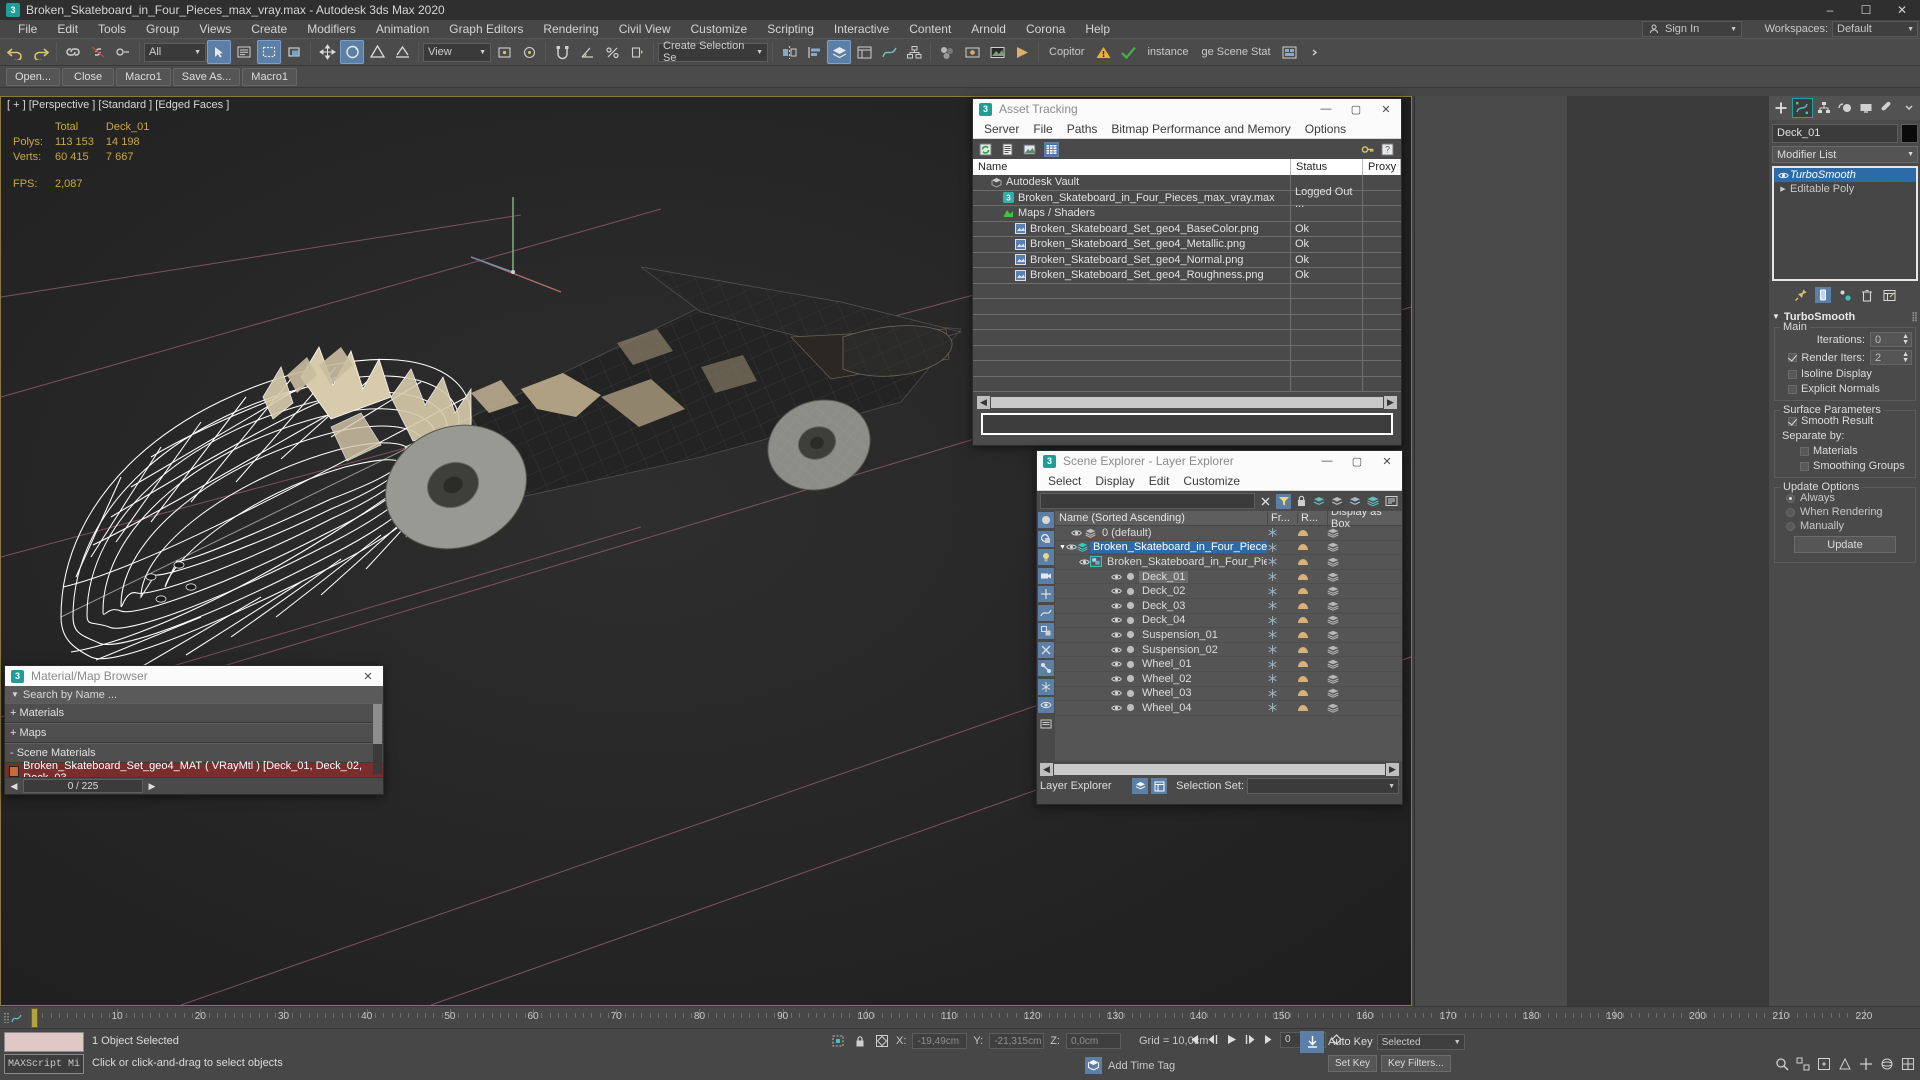 This screenshot has height=1080, width=1920. What do you see at coordinates (269, 52) in the screenshot?
I see `rectangular-selection-region-button` at bounding box center [269, 52].